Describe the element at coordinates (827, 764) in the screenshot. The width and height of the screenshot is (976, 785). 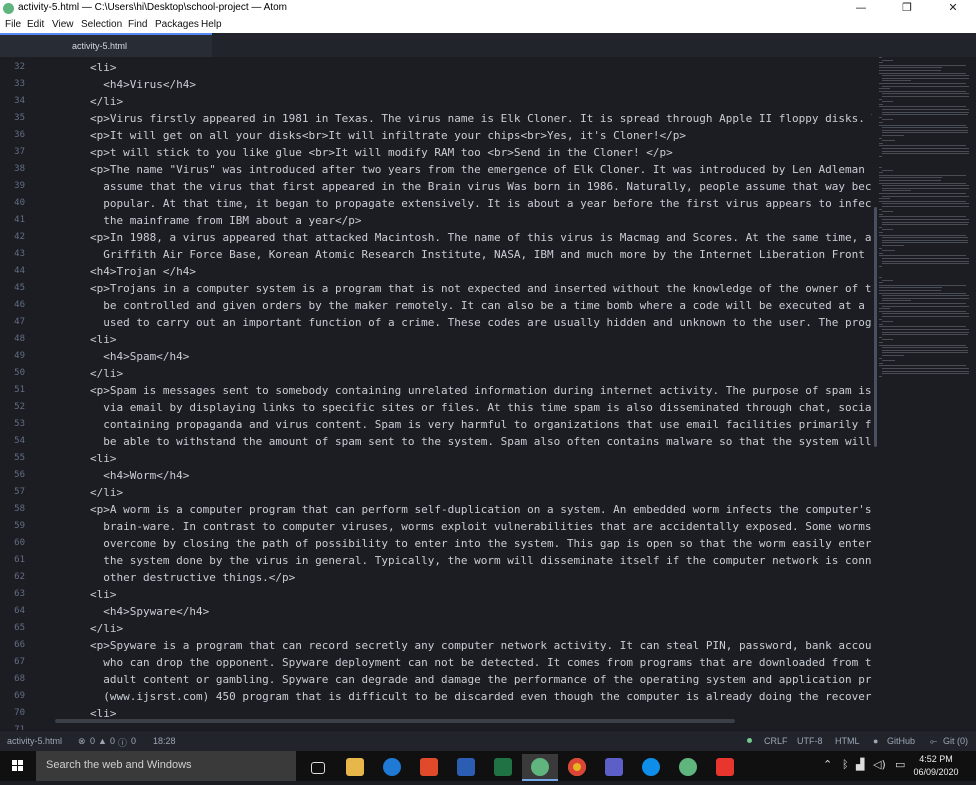
I see `tray-overflow-icon: ⌃` at that location.